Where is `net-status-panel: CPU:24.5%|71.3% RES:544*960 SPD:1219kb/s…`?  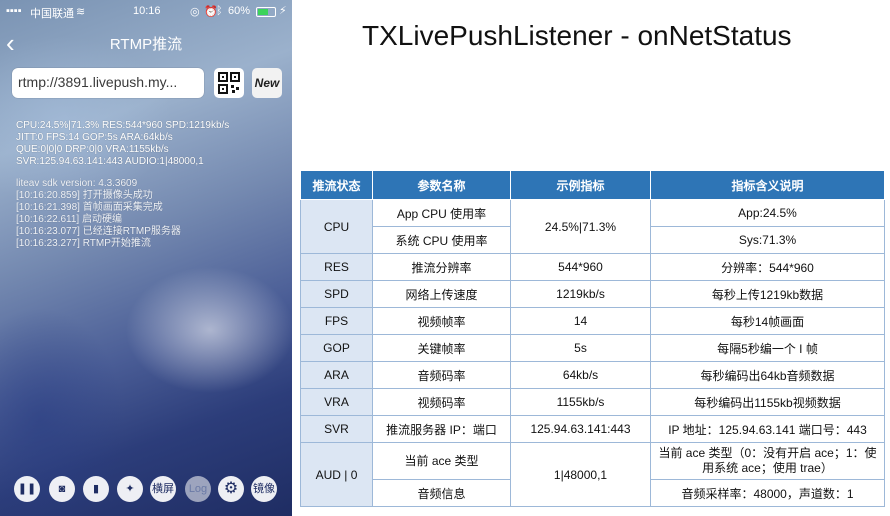 net-status-panel: CPU:24.5%|71.3% RES:544*960 SPD:1219kb/s… is located at coordinates (122, 144).